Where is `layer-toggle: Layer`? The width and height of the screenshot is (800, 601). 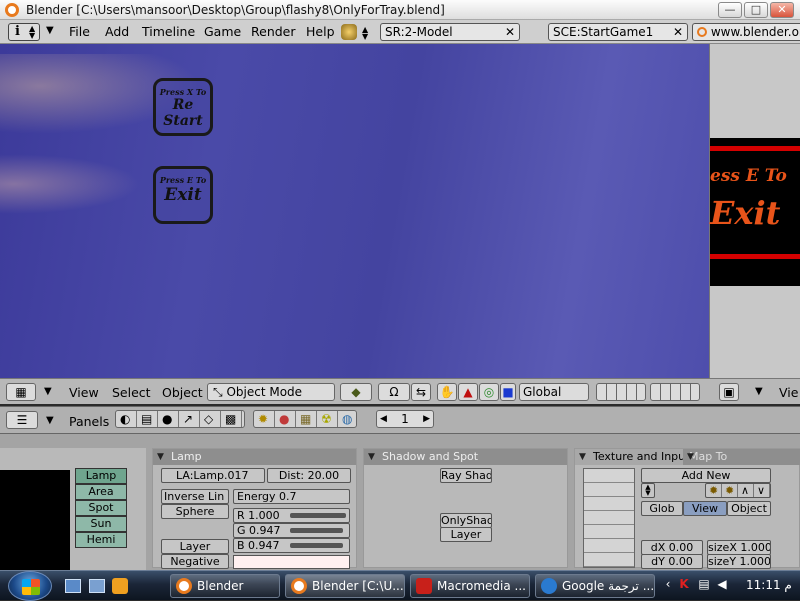 layer-toggle: Layer is located at coordinates (195, 546).